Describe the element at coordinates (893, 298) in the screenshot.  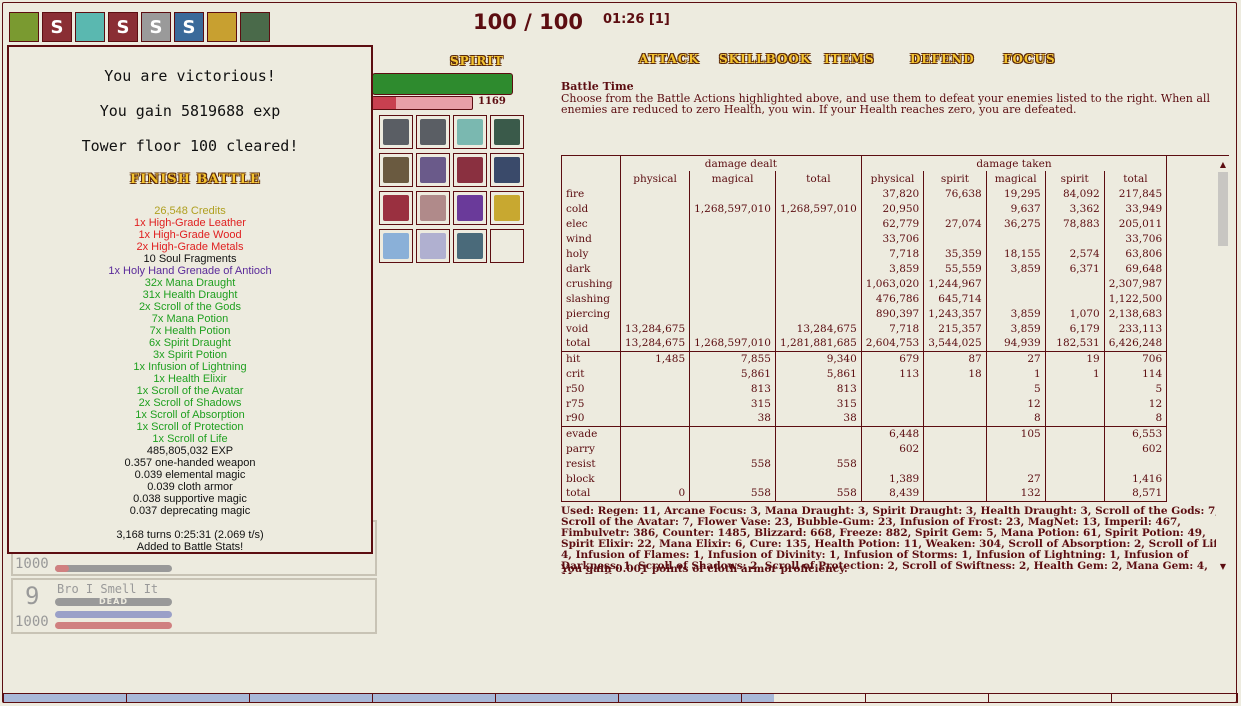
I see `stat-cell: 476,786` at that location.